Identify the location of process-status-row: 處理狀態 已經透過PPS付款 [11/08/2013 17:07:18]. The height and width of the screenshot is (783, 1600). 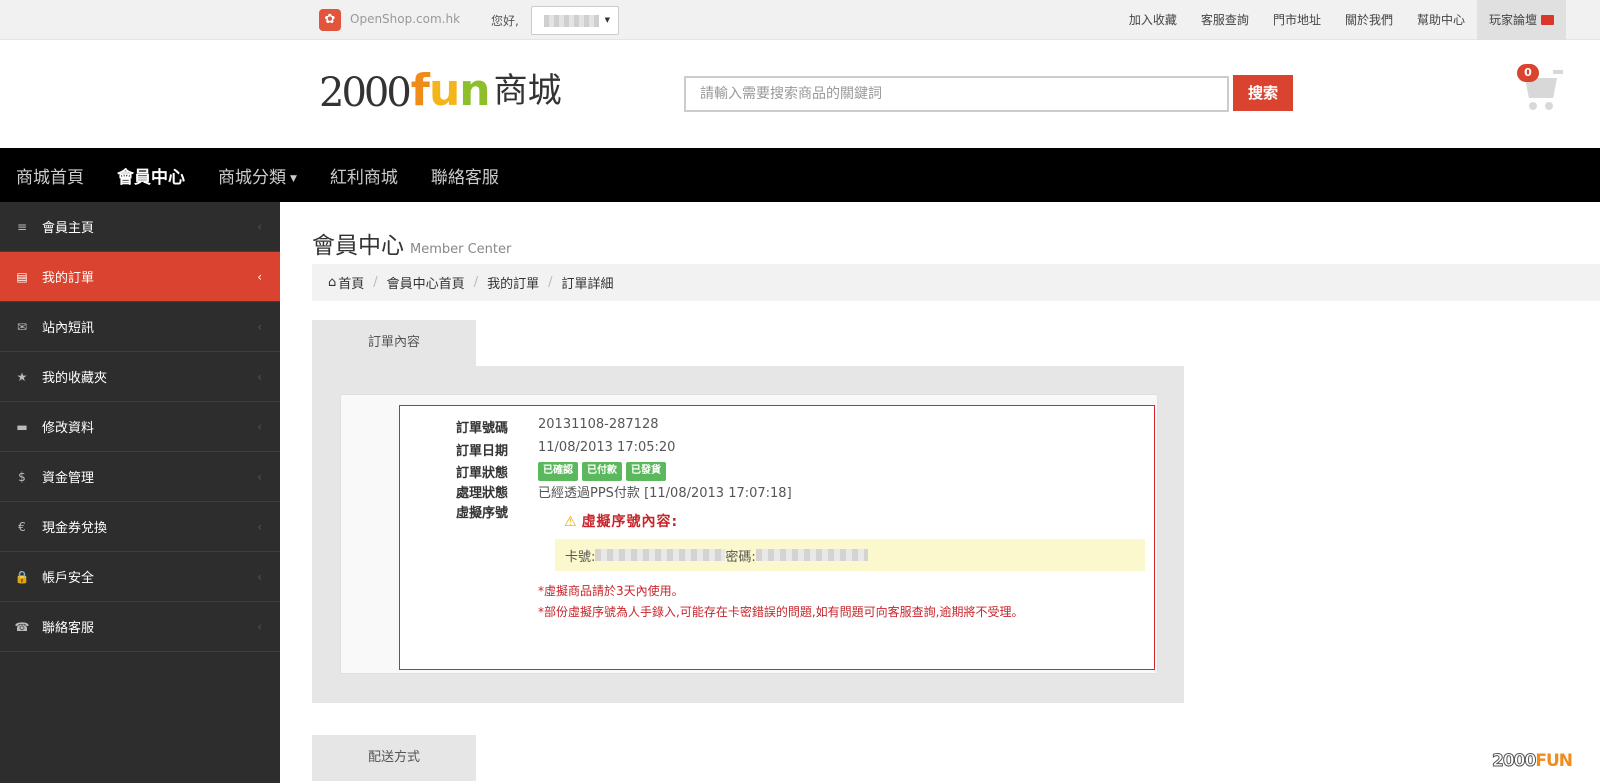
(624, 491).